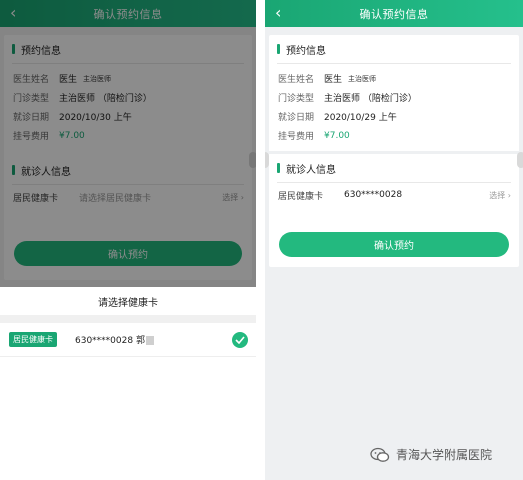 The width and height of the screenshot is (523, 480). I want to click on clinic-row: 门诊类型 主治医师 （陪检门诊）, so click(394, 97).